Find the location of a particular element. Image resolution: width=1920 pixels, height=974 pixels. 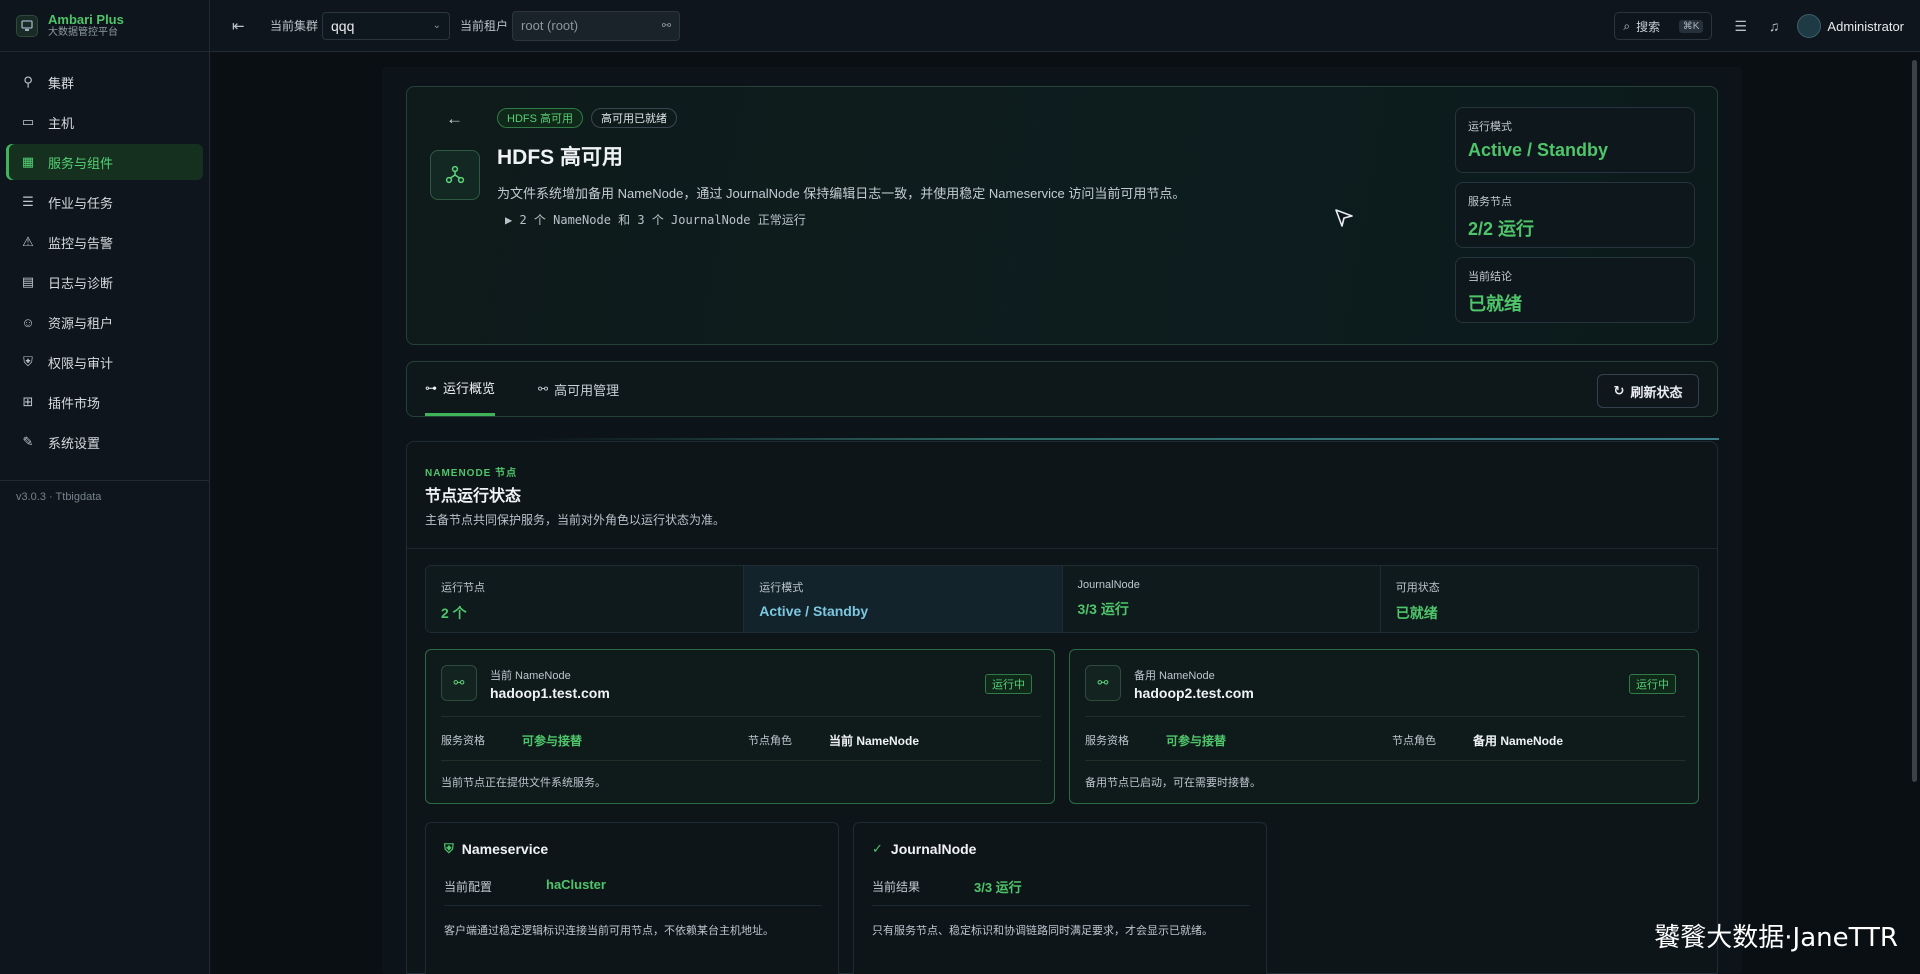

chevron-down-icon: ⌄ is located at coordinates (437, 25).